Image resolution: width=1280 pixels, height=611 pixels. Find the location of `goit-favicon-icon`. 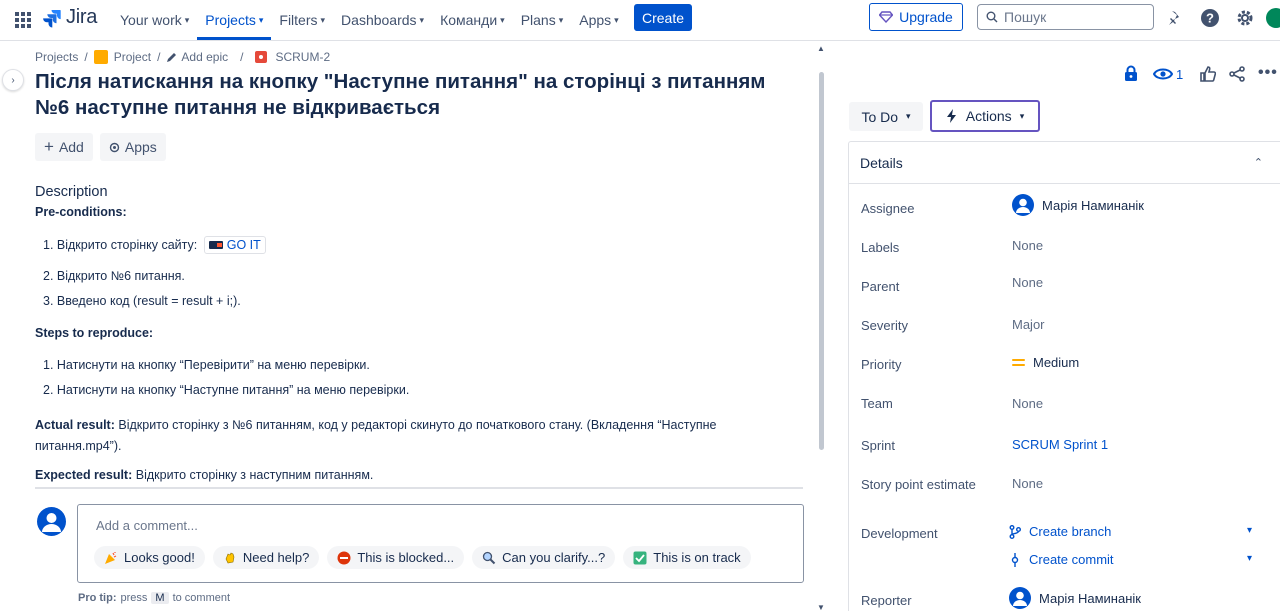

goit-favicon-icon is located at coordinates (215, 245).